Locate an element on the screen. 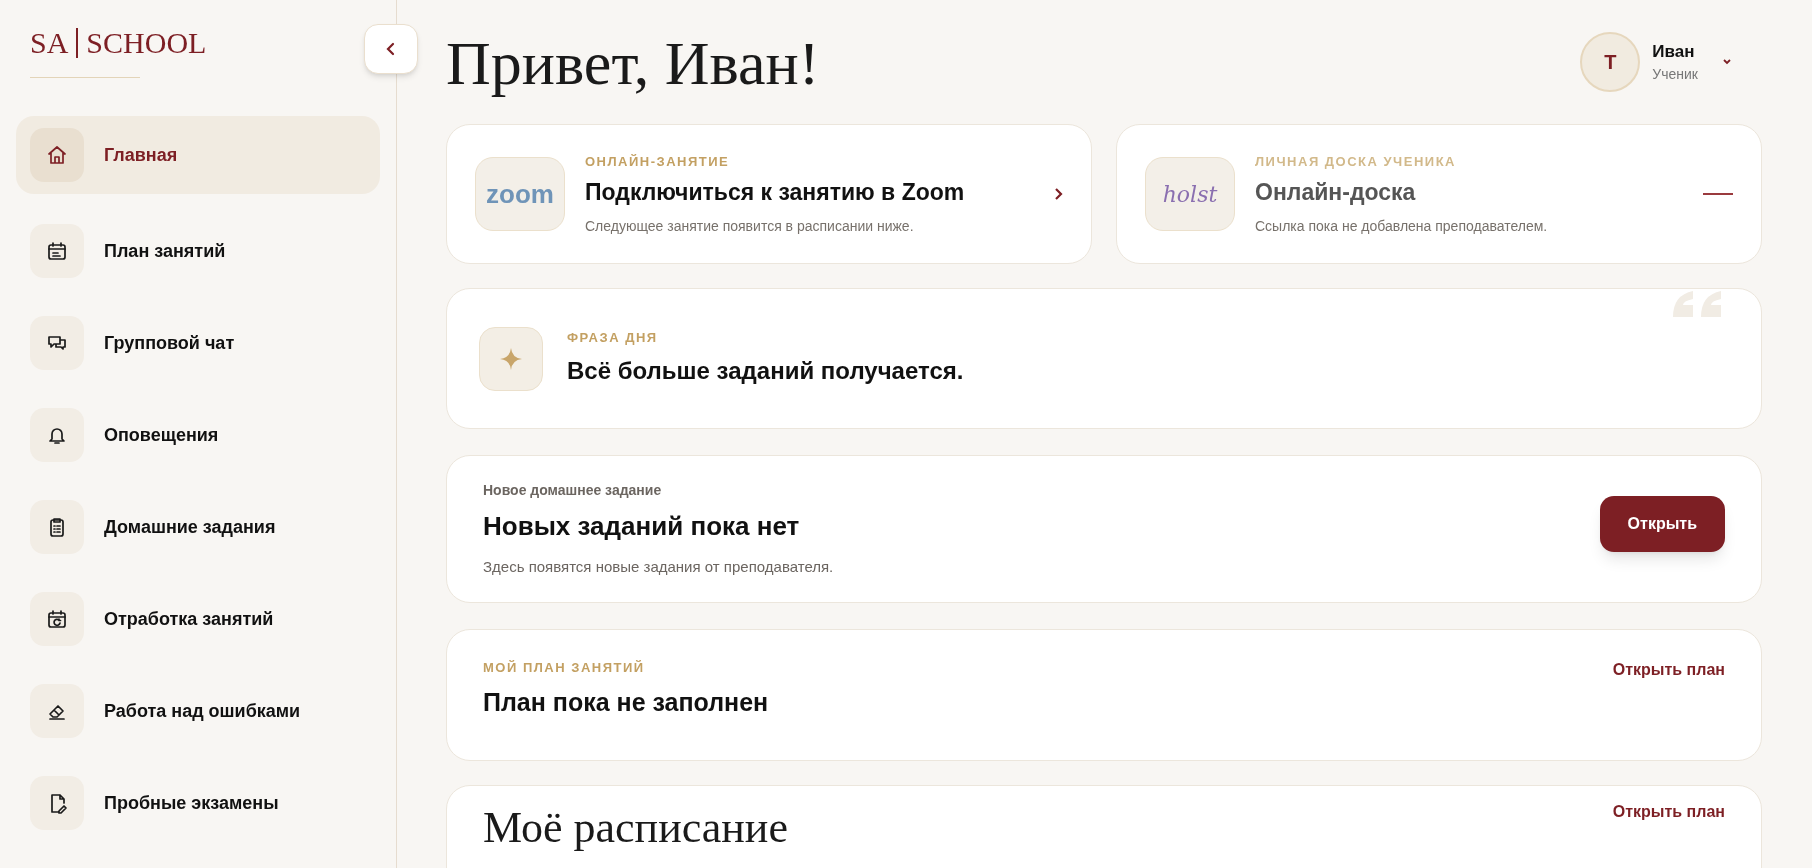 The height and width of the screenshot is (868, 1812). sidebar-item: Пробные экзамены is located at coordinates (198, 803).